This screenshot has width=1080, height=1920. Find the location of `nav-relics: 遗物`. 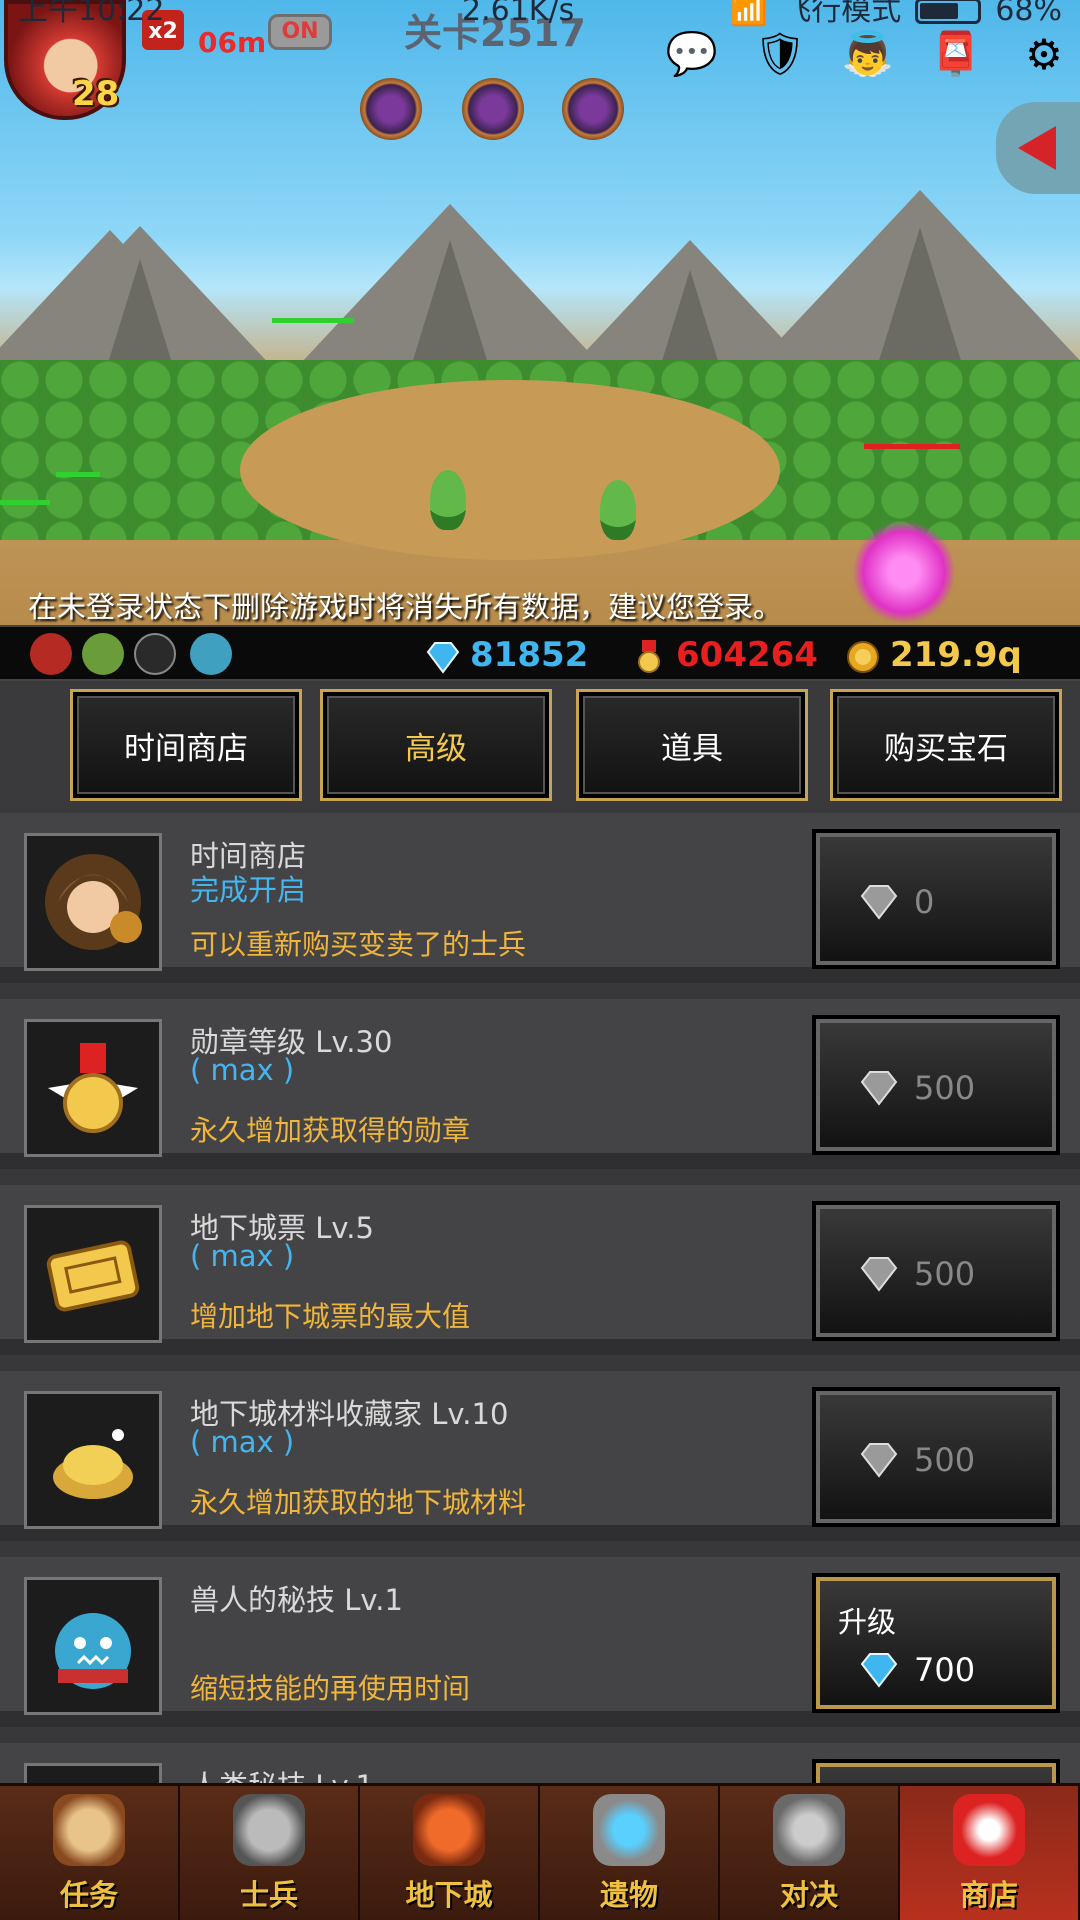

nav-relics: 遗物 is located at coordinates (630, 1853).